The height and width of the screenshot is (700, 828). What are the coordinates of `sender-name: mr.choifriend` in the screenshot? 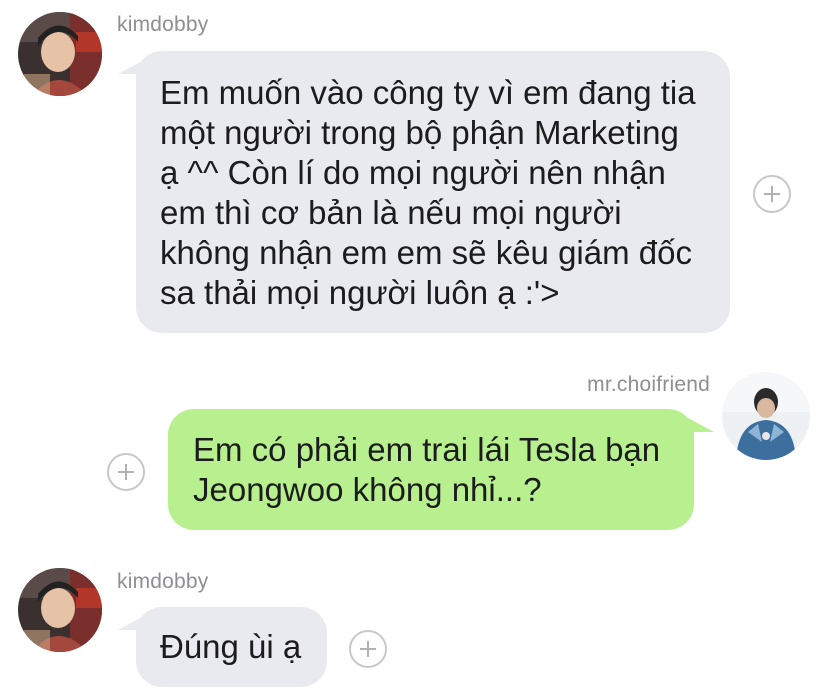 It's located at (648, 384).